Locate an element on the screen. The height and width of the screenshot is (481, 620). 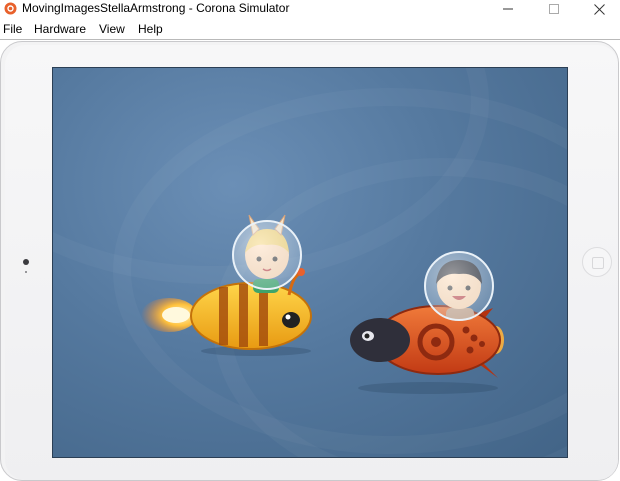
menu-bar: File Hardware View Help is located at coordinates (310, 29).